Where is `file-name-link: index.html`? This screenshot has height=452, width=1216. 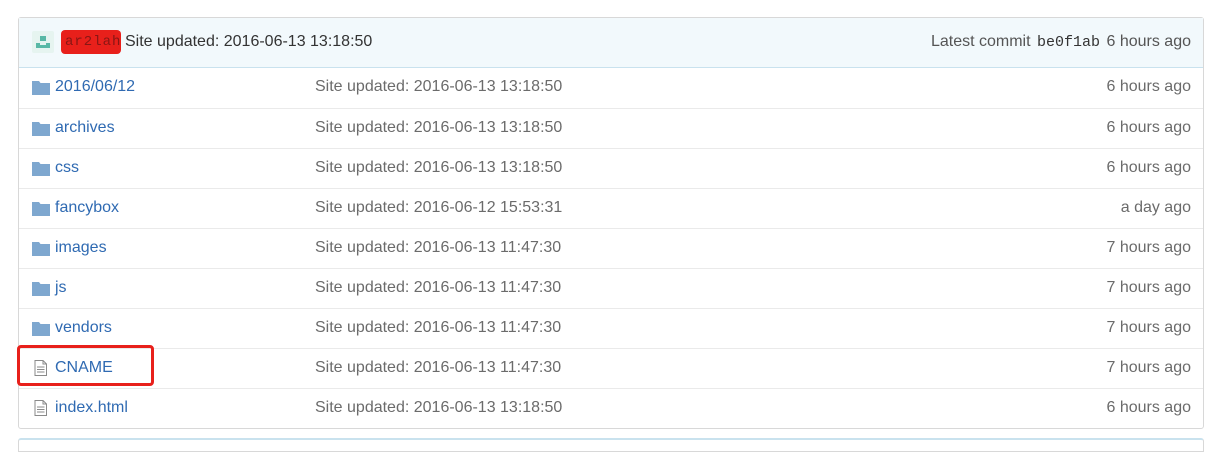
file-name-link: index.html is located at coordinates (91, 408).